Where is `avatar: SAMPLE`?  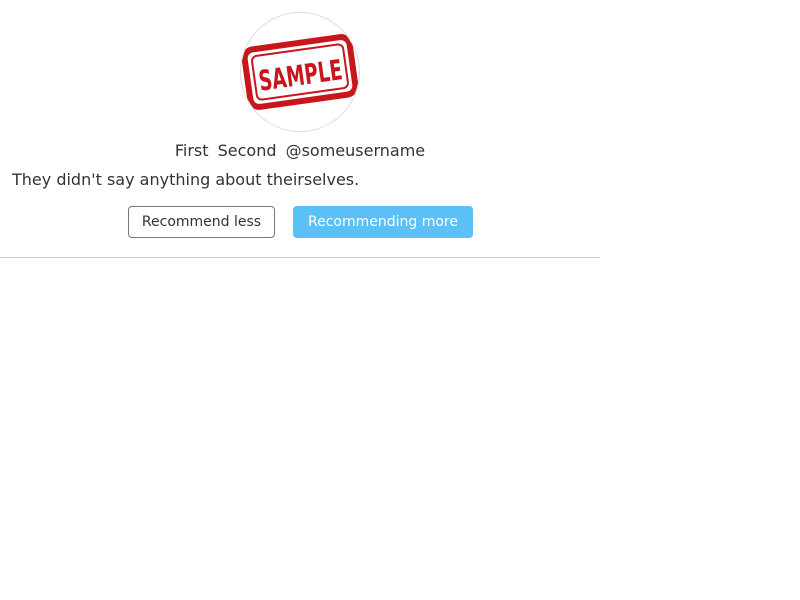
avatar: SAMPLE is located at coordinates (300, 72).